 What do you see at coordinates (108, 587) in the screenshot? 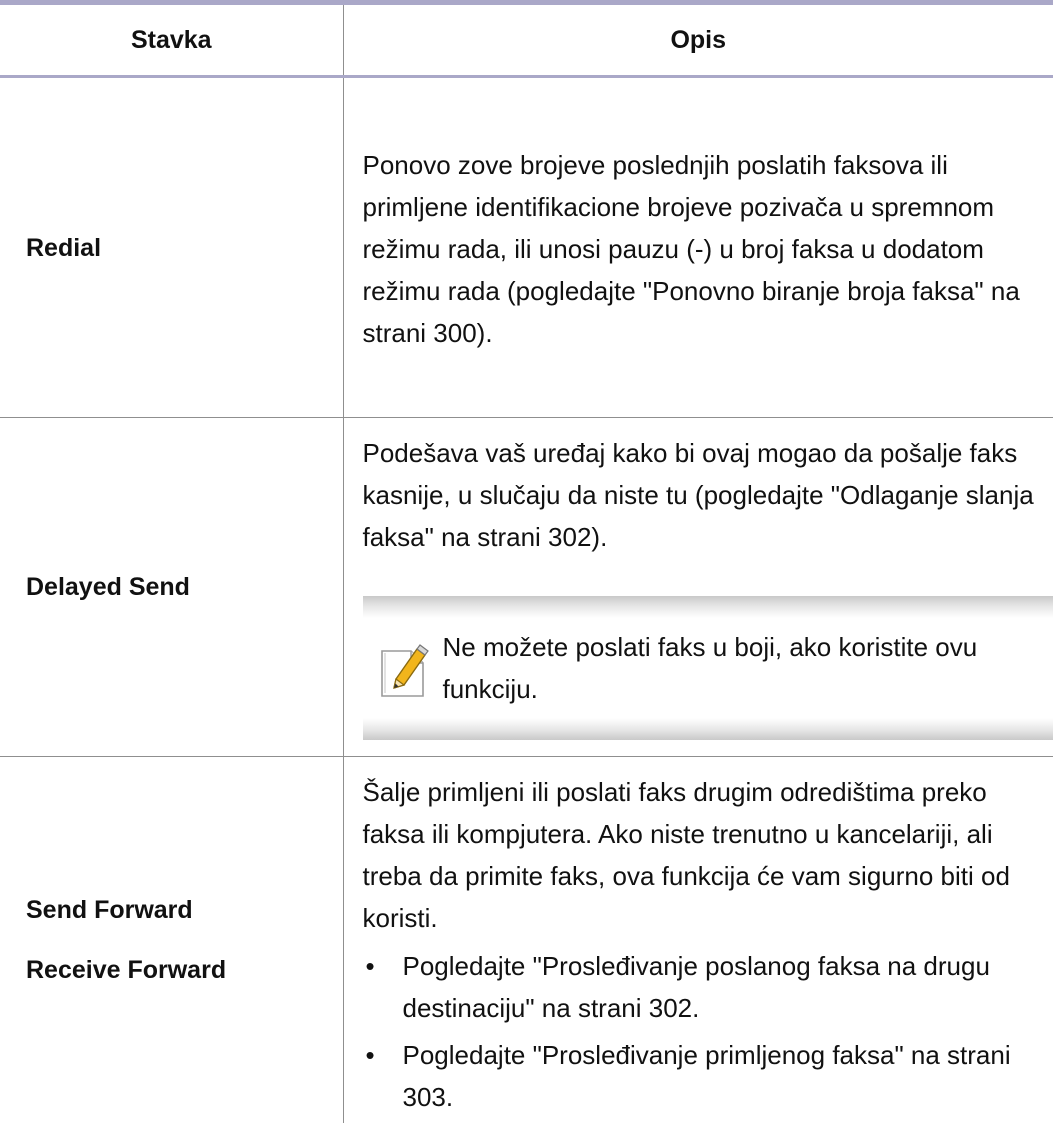
I see `item-label: Delayed Send` at bounding box center [108, 587].